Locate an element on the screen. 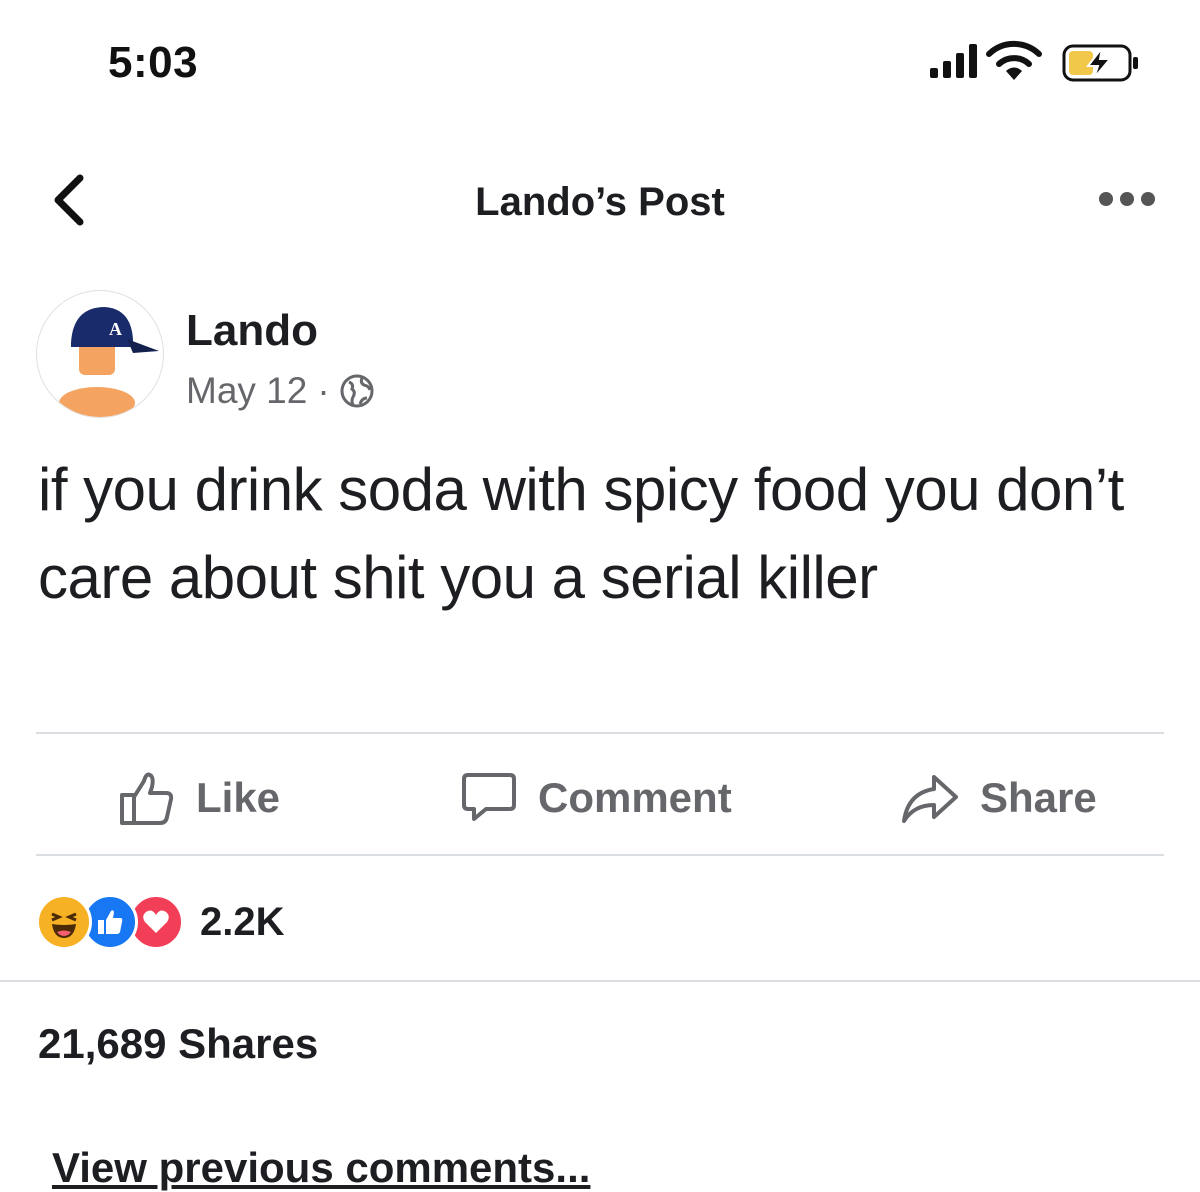 The height and width of the screenshot is (1192, 1200). comment-button: Comment is located at coordinates (596, 798).